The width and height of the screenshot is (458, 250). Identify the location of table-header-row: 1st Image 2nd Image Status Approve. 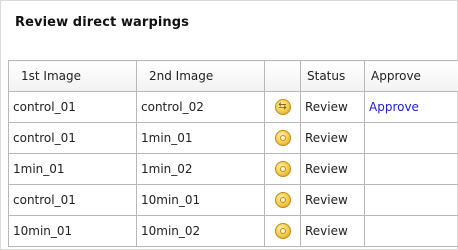
(233, 76).